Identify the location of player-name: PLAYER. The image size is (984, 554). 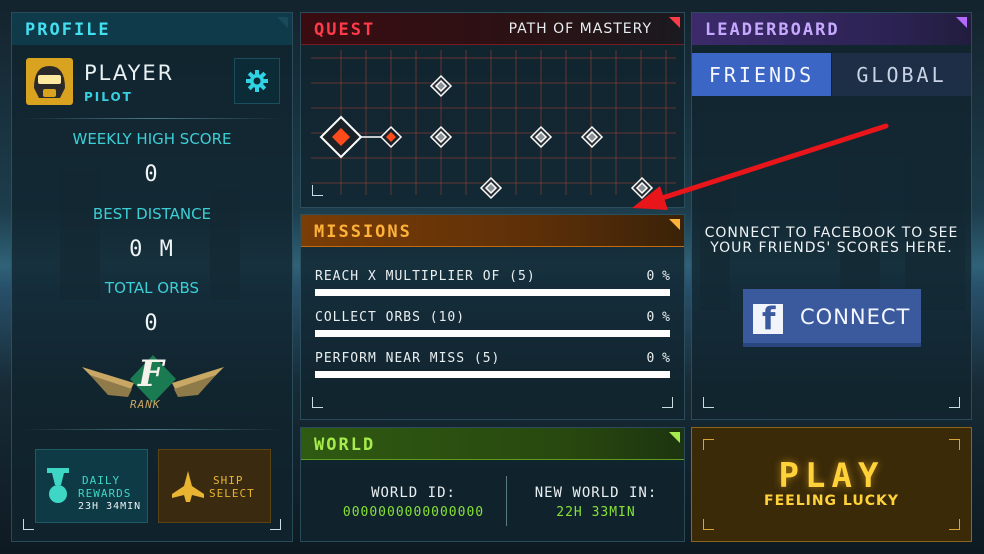
(129, 73).